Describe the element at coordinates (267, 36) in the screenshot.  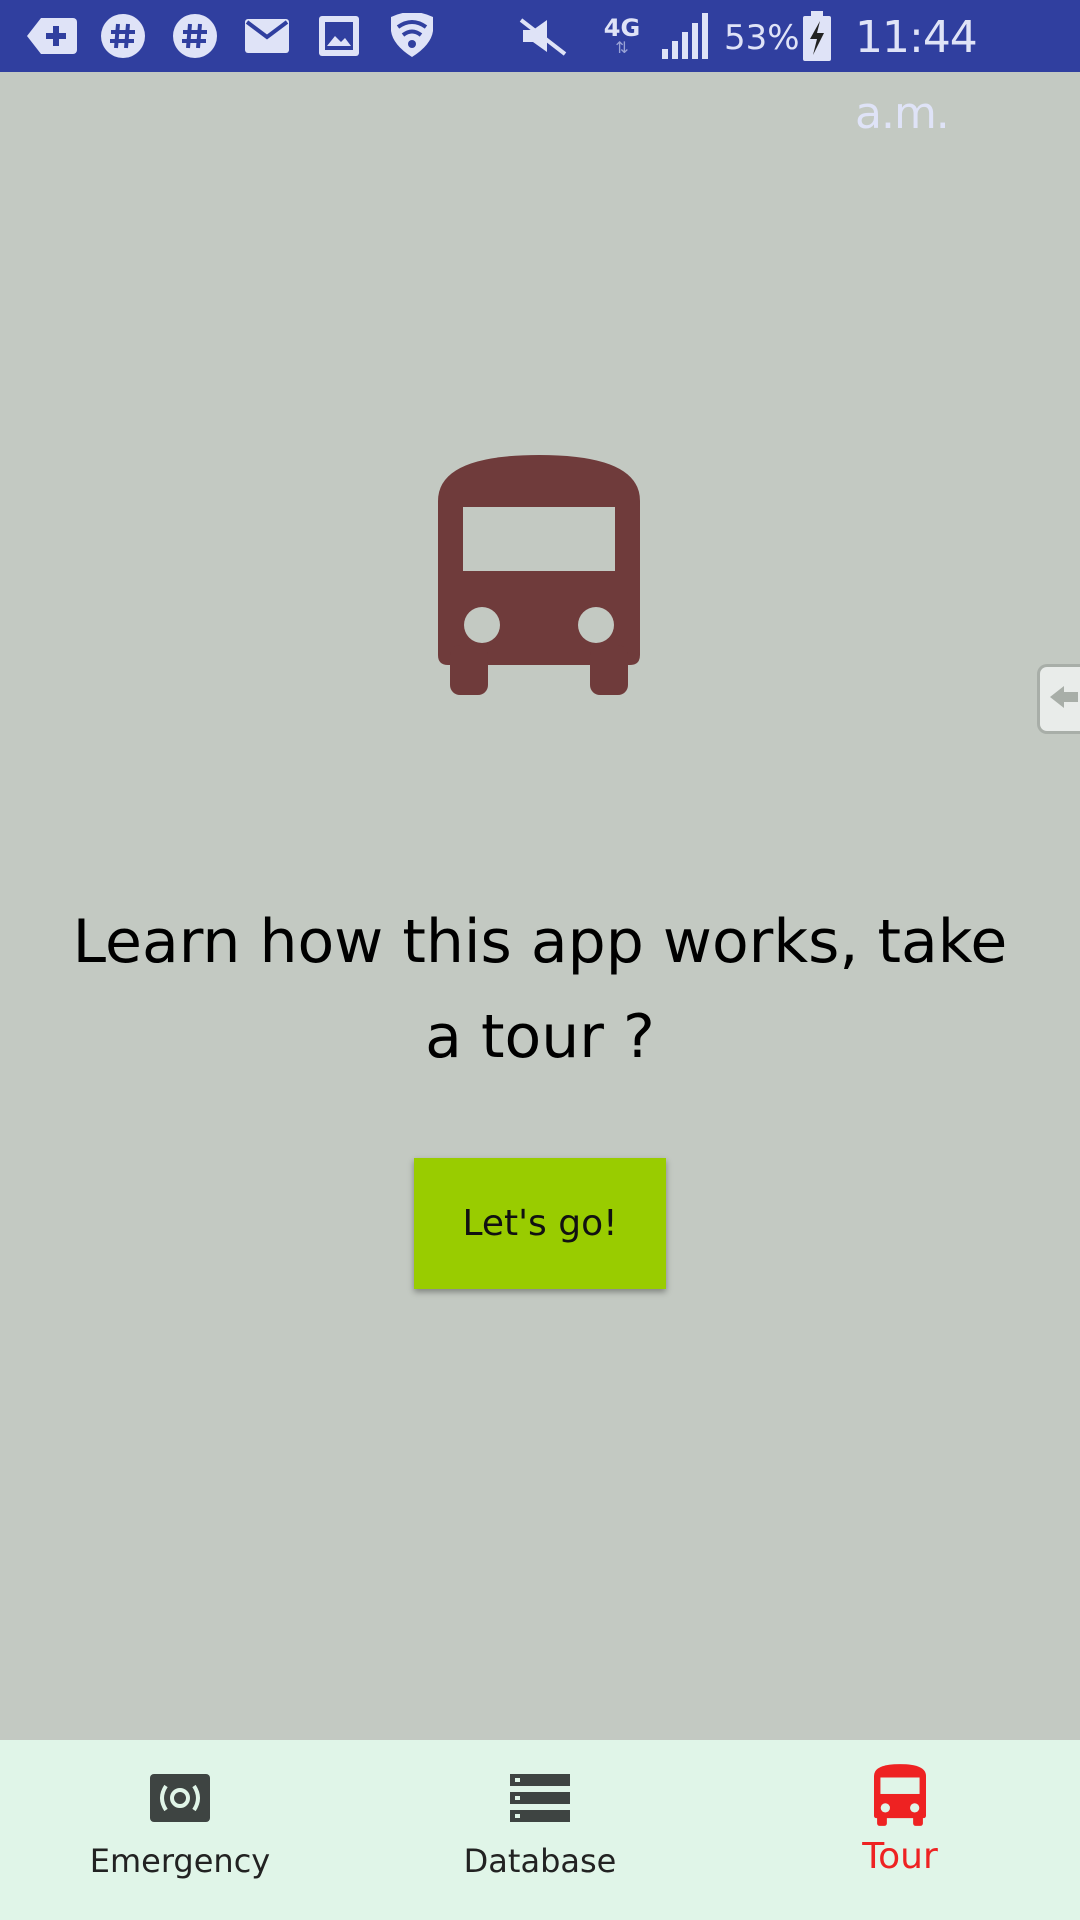
I see `mail-icon` at that location.